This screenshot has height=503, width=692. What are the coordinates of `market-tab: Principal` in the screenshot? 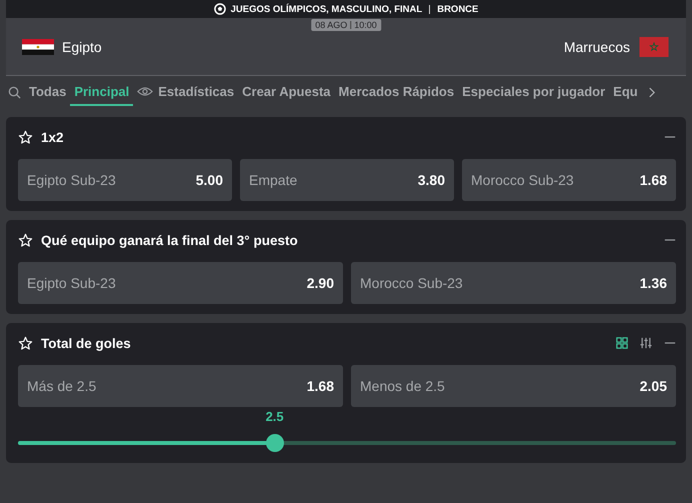 It's located at (102, 92).